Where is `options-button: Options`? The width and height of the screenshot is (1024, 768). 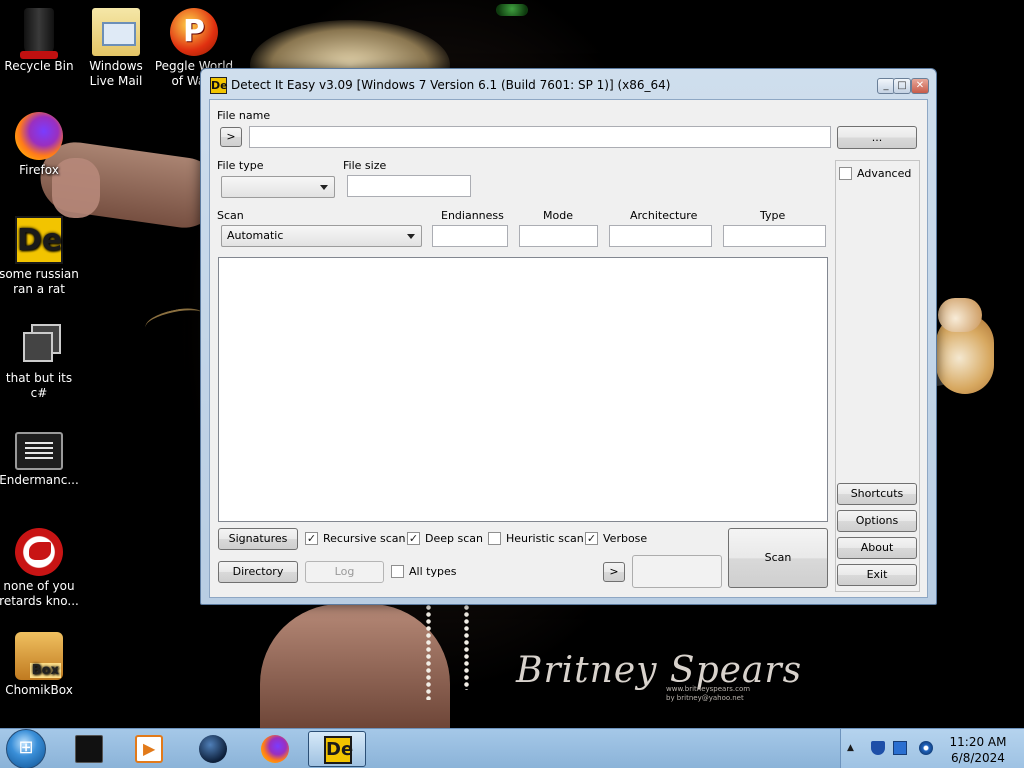
options-button: Options is located at coordinates (877, 521).